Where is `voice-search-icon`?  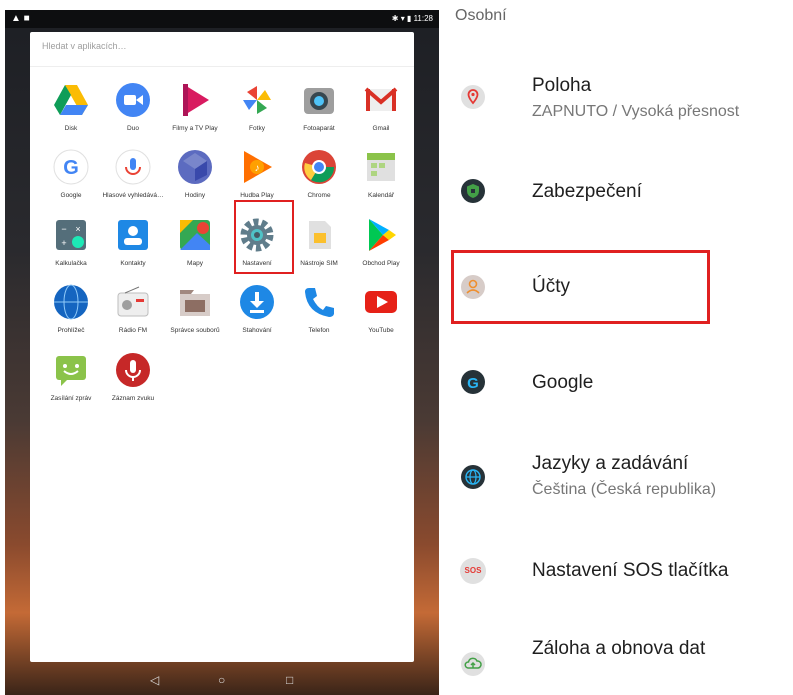
voice-search-icon is located at coordinates (133, 167).